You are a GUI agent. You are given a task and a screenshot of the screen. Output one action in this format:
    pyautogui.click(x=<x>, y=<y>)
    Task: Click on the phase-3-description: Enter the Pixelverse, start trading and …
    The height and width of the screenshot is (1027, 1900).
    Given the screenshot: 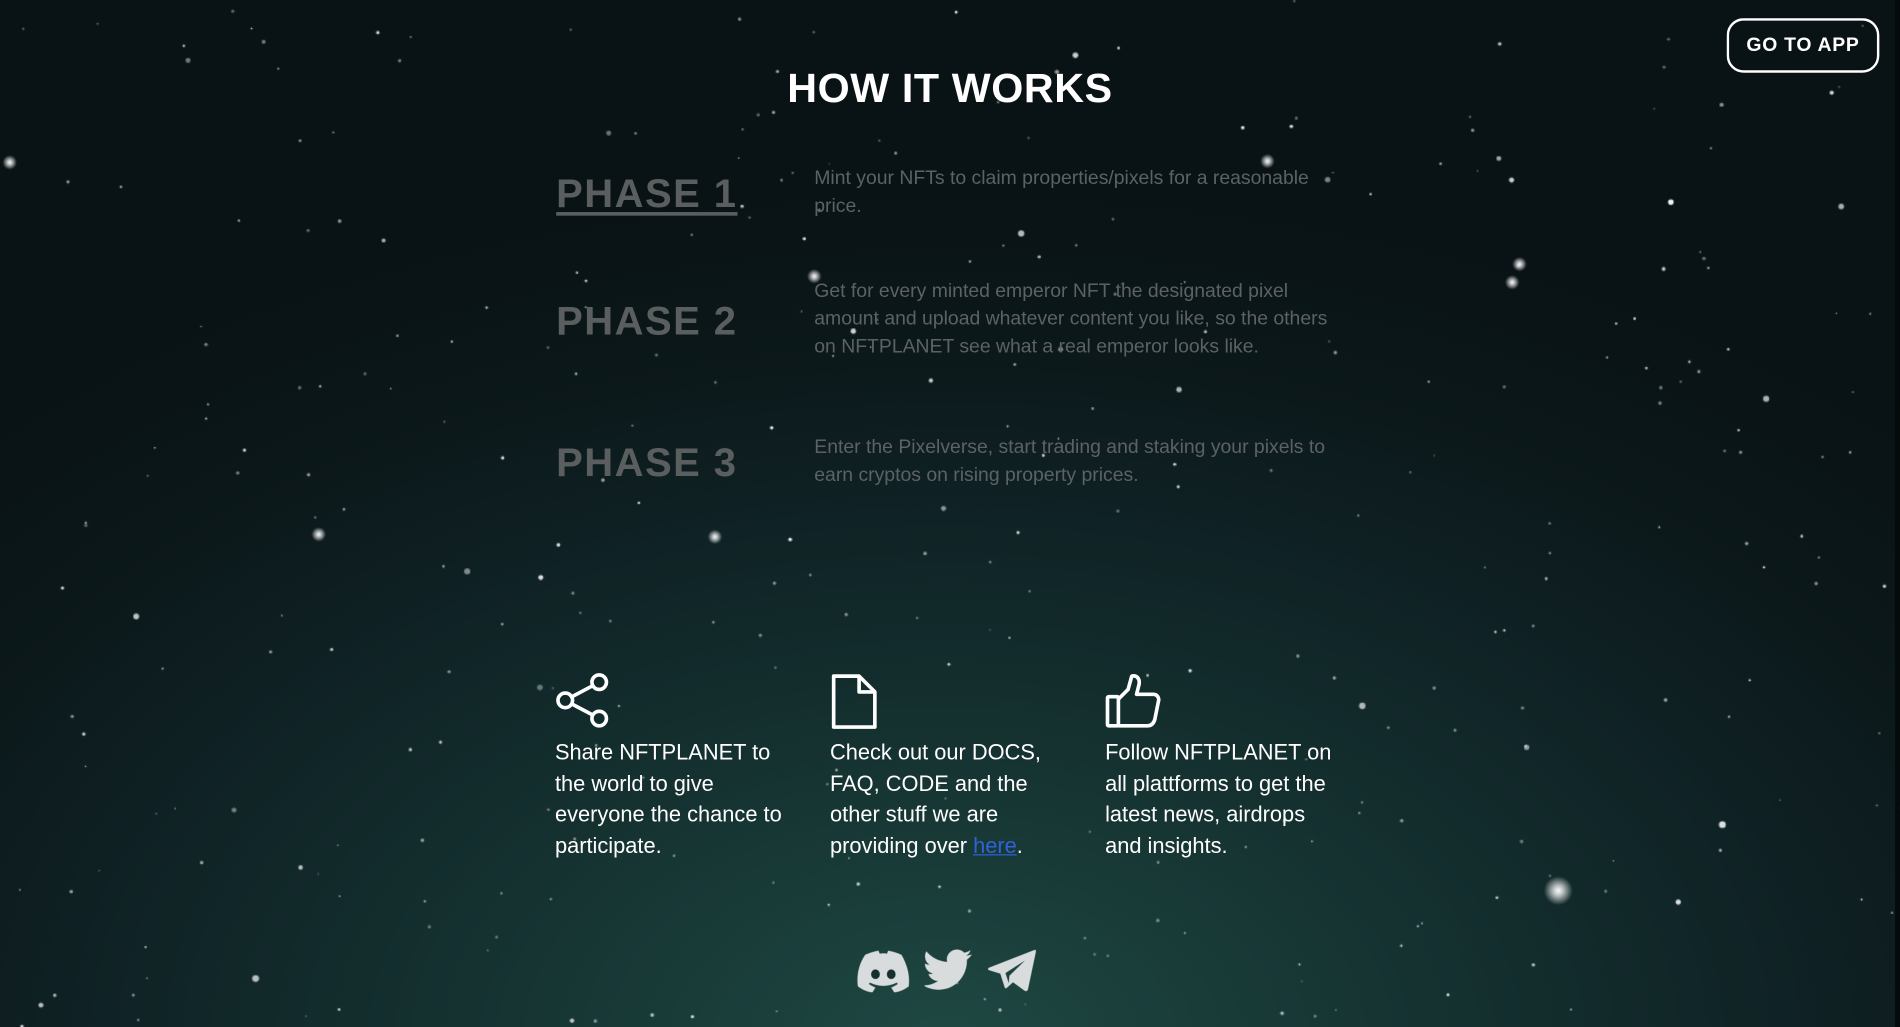 What is the action you would take?
    pyautogui.click(x=1070, y=461)
    